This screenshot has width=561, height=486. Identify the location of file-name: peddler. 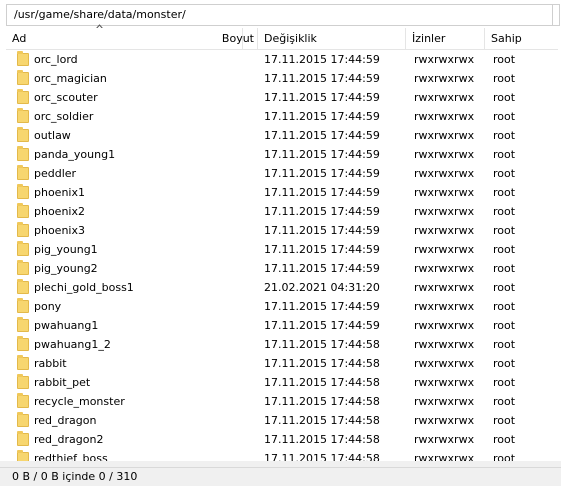
(55, 173).